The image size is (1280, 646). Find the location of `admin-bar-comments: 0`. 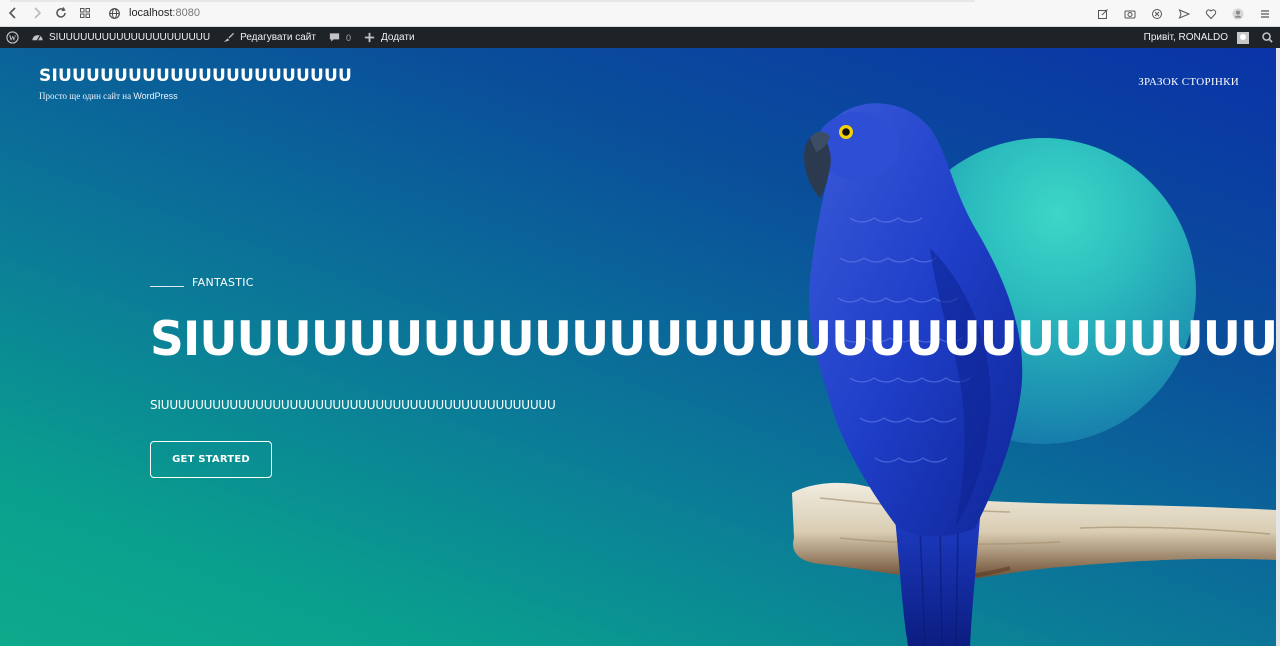

admin-bar-comments: 0 is located at coordinates (339, 37).